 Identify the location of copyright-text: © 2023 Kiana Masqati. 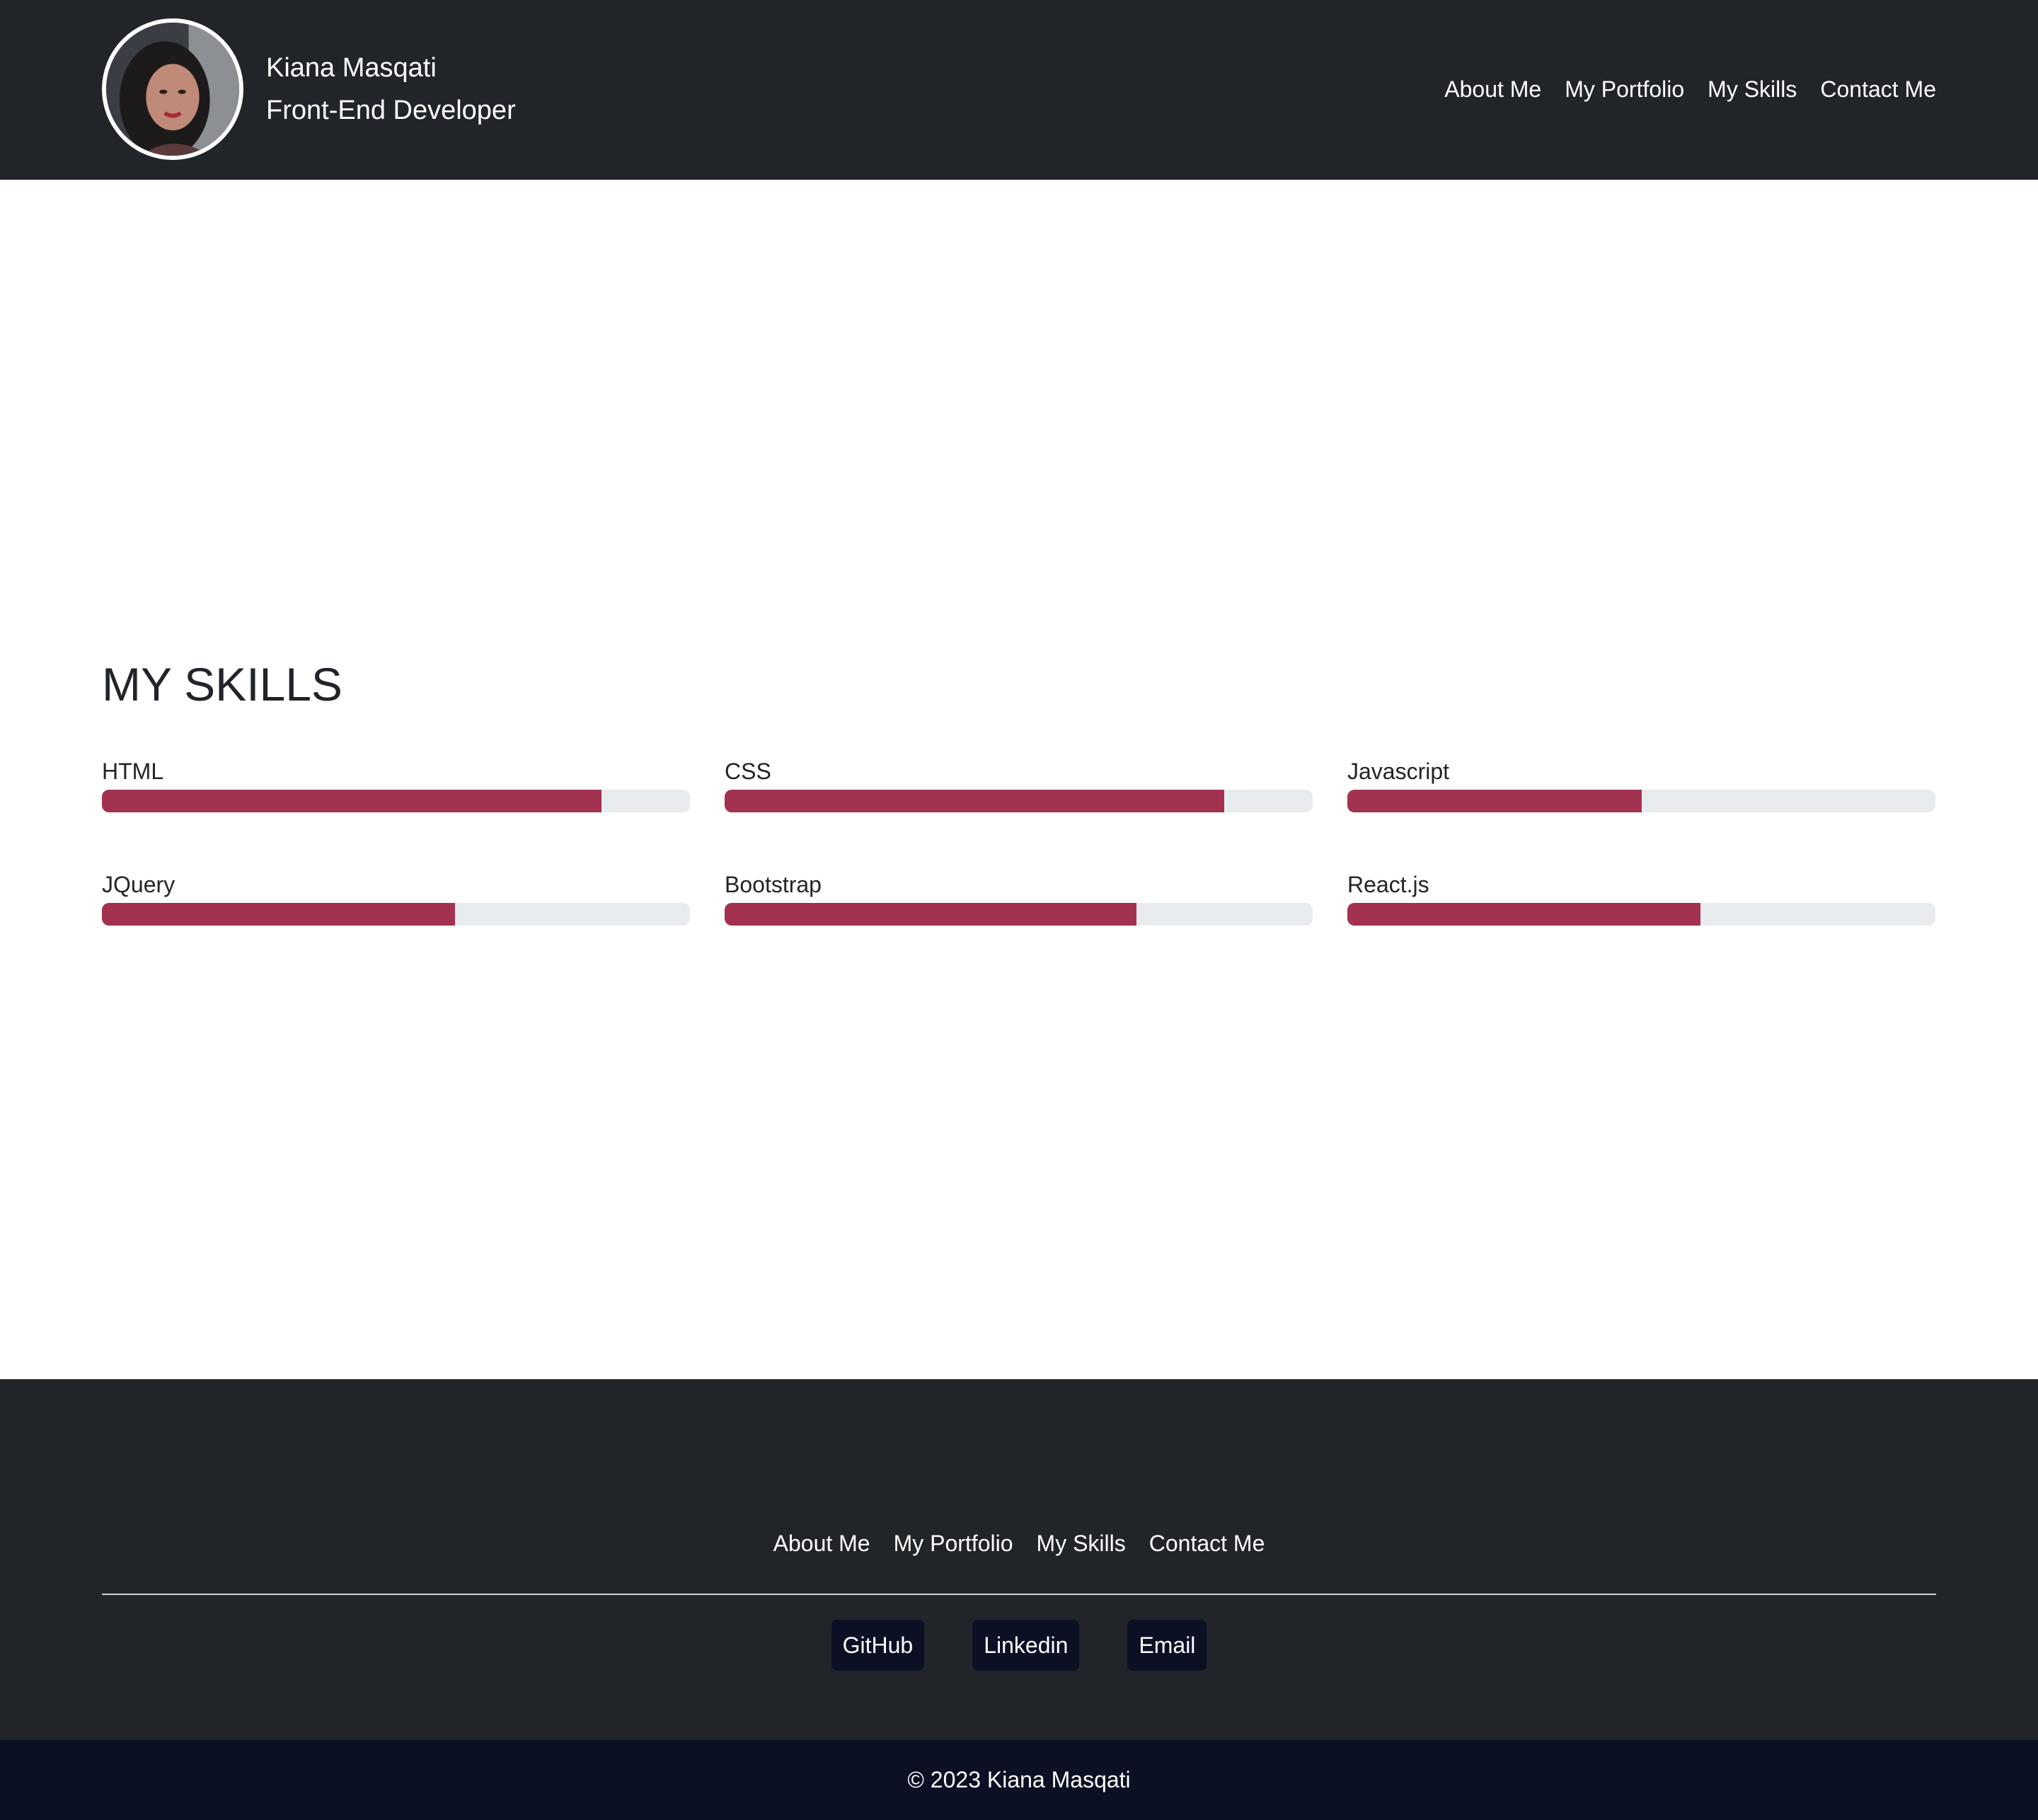
(1019, 1780).